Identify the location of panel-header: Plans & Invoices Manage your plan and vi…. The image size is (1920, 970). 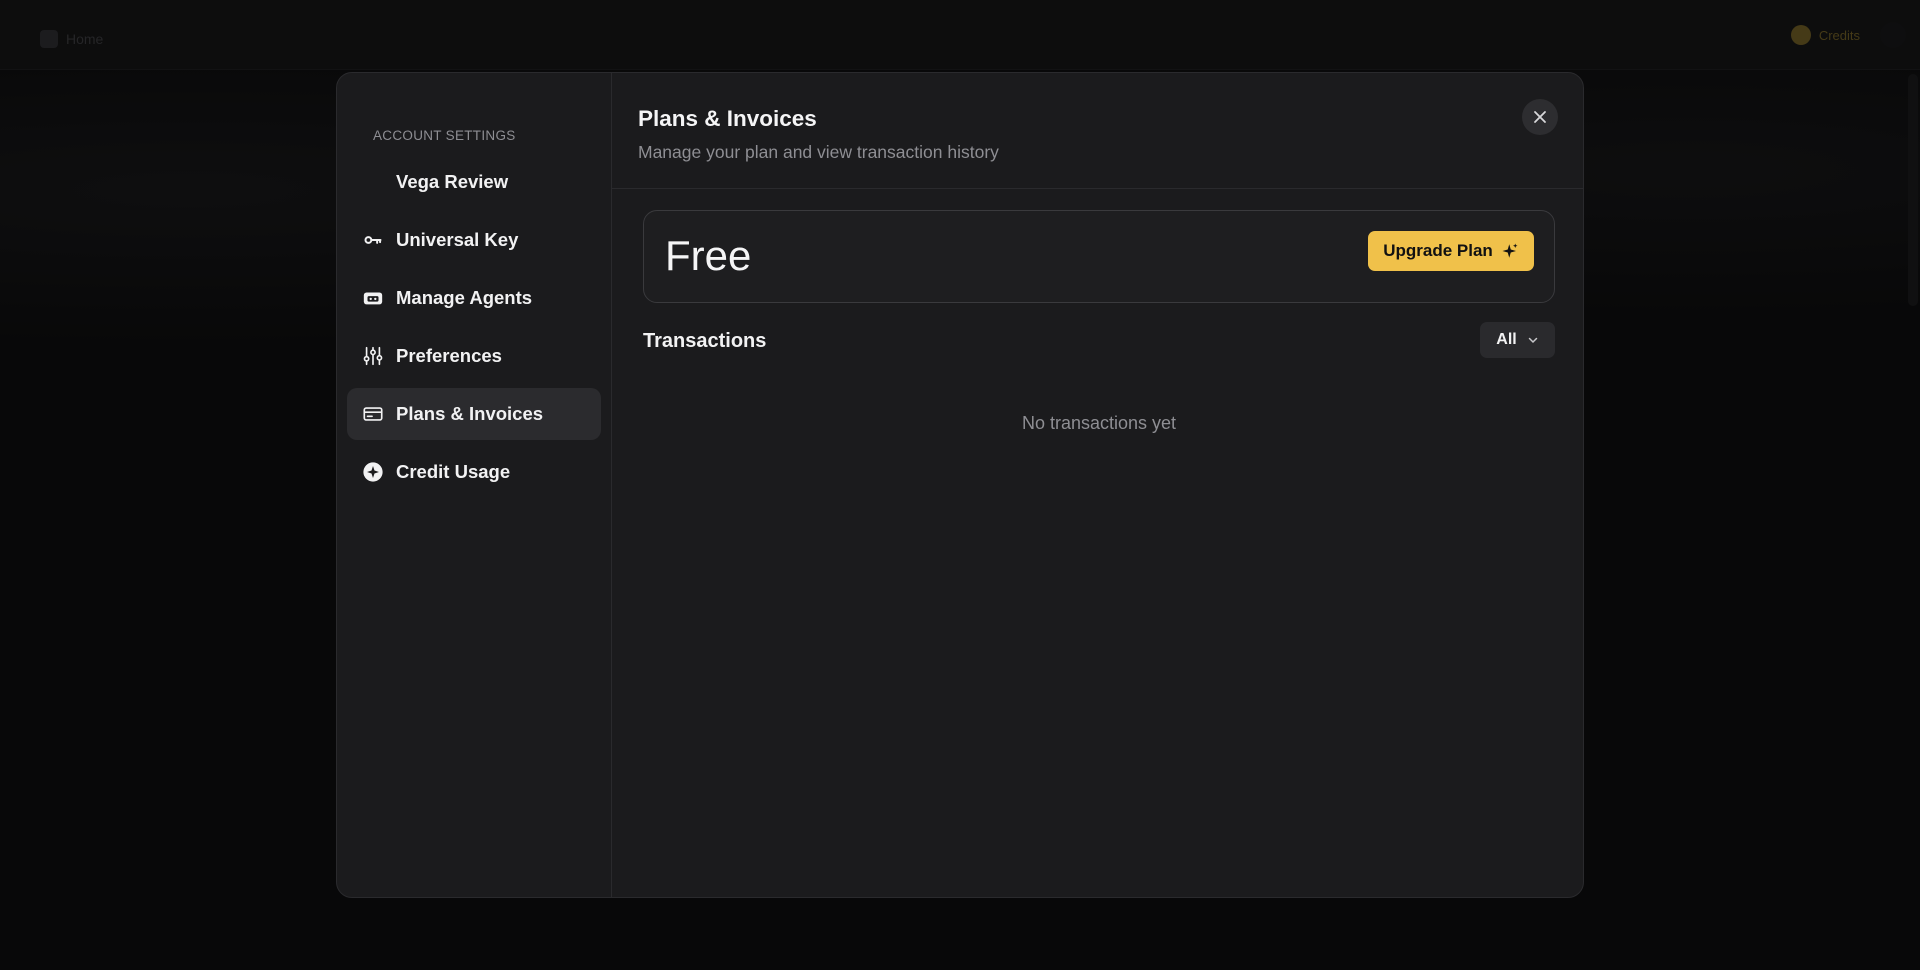
(1097, 131).